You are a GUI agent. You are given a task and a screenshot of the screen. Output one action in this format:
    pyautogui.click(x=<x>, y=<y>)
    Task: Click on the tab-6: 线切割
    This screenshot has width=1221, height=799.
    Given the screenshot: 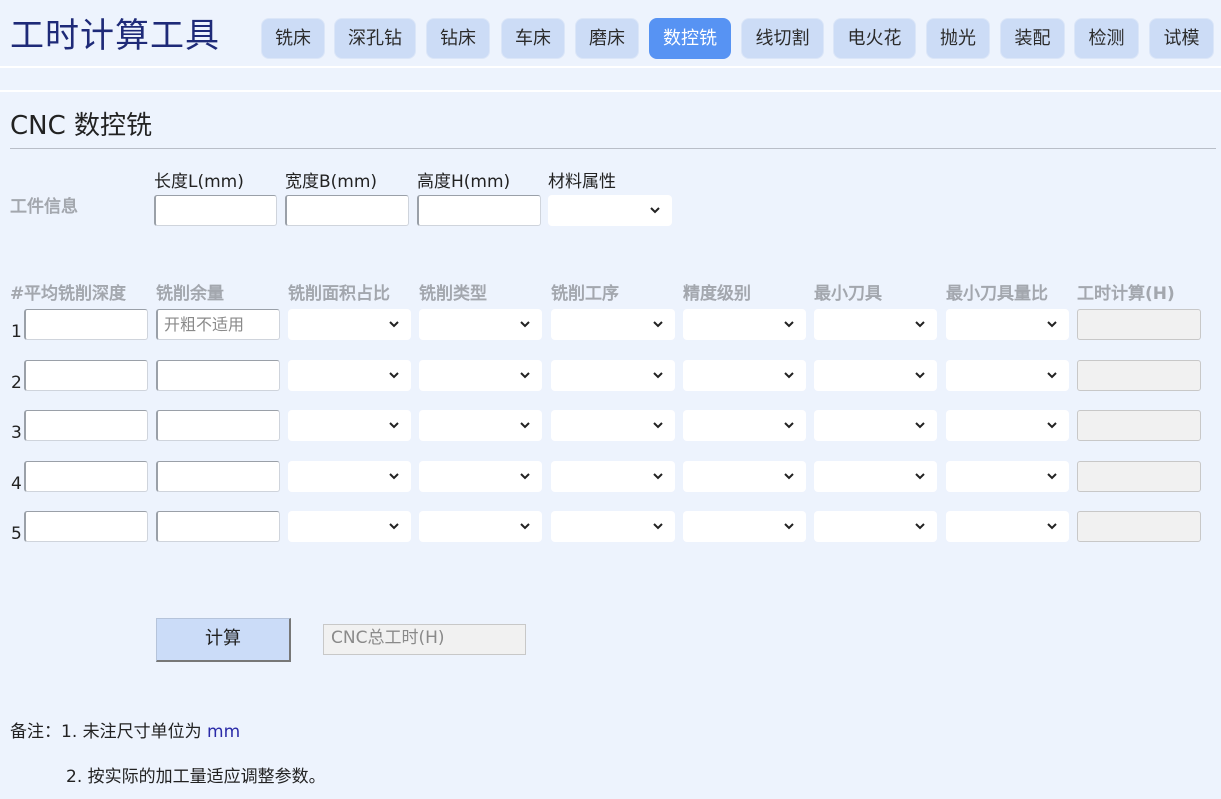 What is the action you would take?
    pyautogui.click(x=782, y=38)
    